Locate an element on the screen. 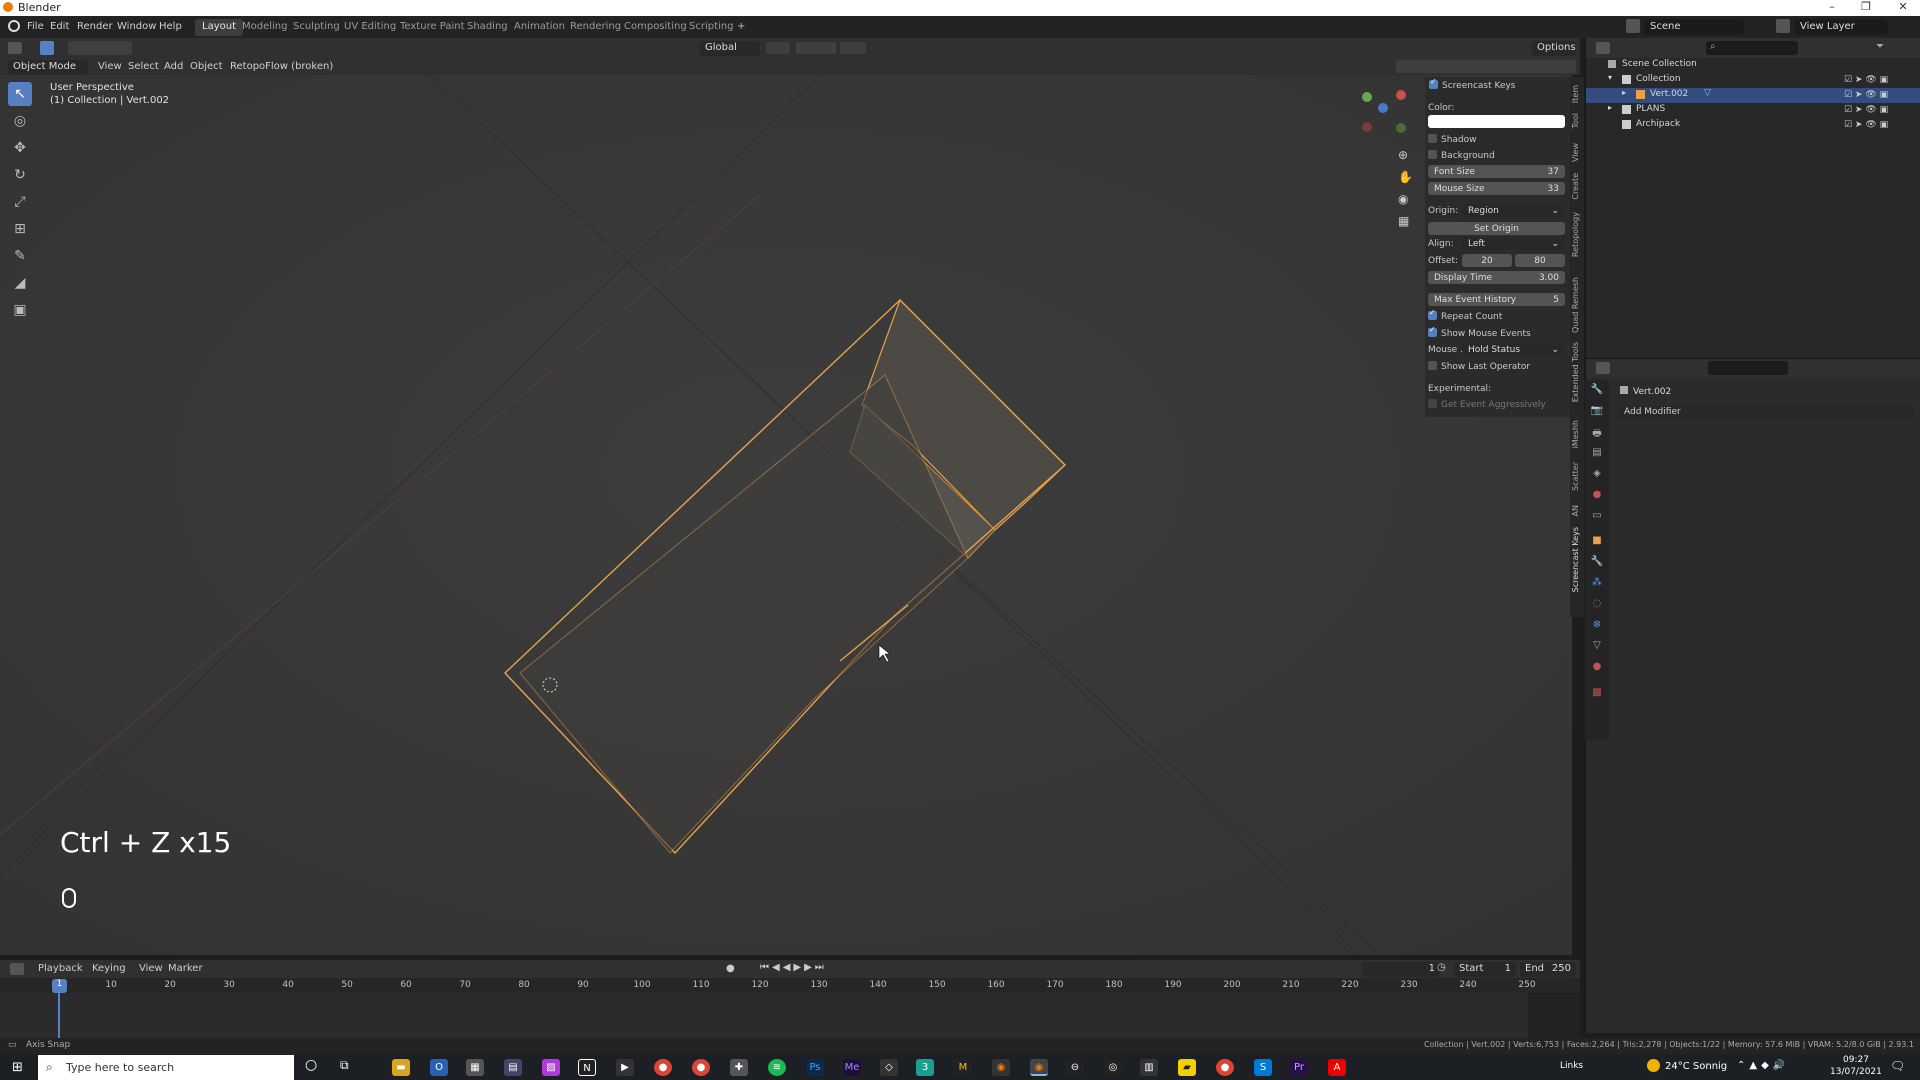 The height and width of the screenshot is (1080, 1920). app-icon: 3 is located at coordinates (925, 1067).